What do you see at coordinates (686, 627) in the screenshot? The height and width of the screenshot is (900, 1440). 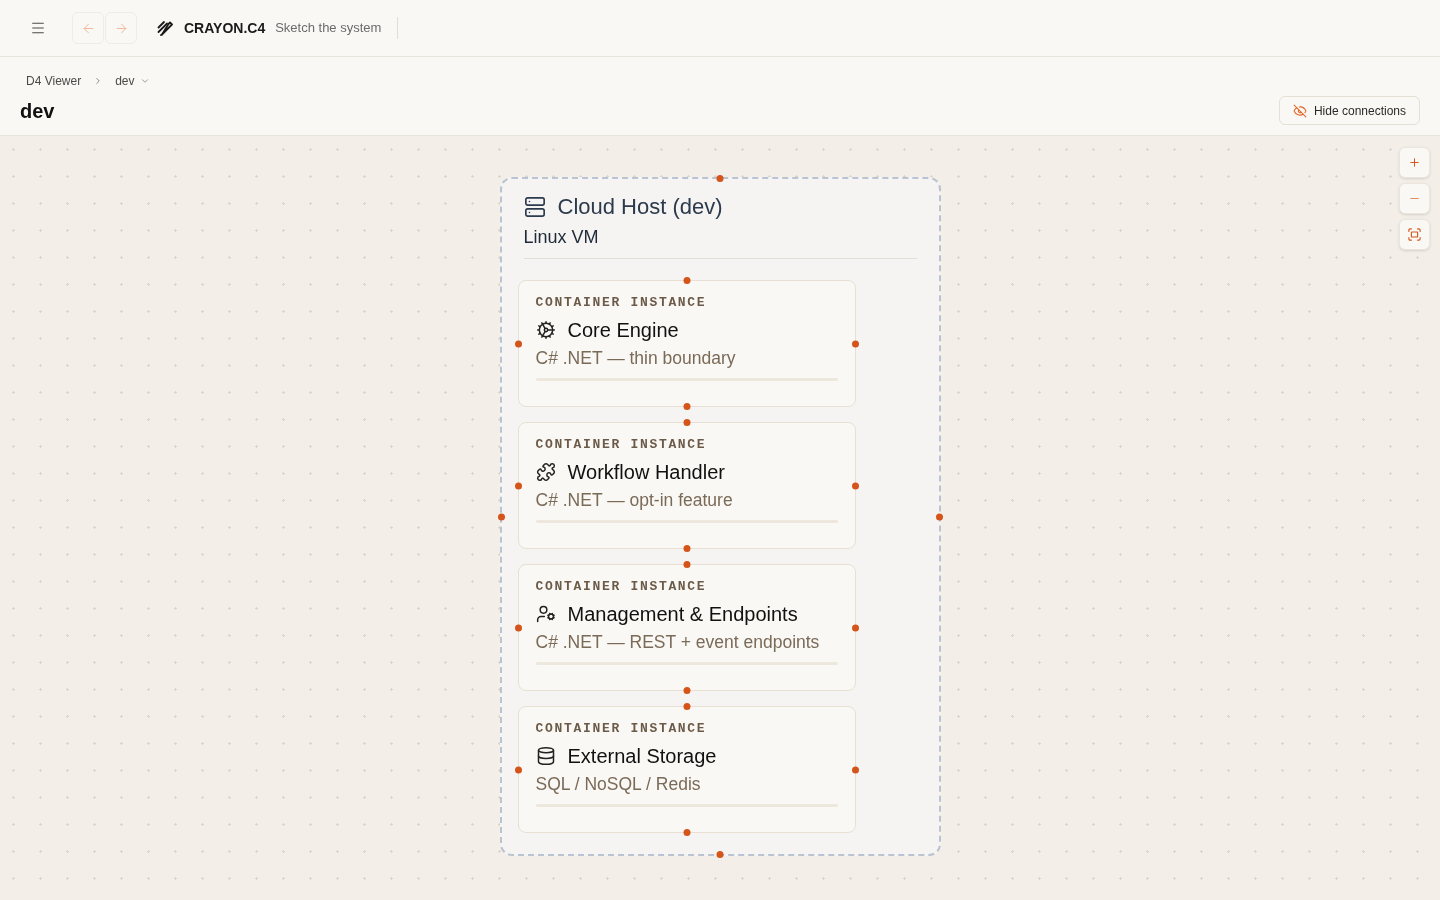 I see `container-node: CONTAINER INSTANCE Management & Endpoints C# .NET — REST + event endpoints` at bounding box center [686, 627].